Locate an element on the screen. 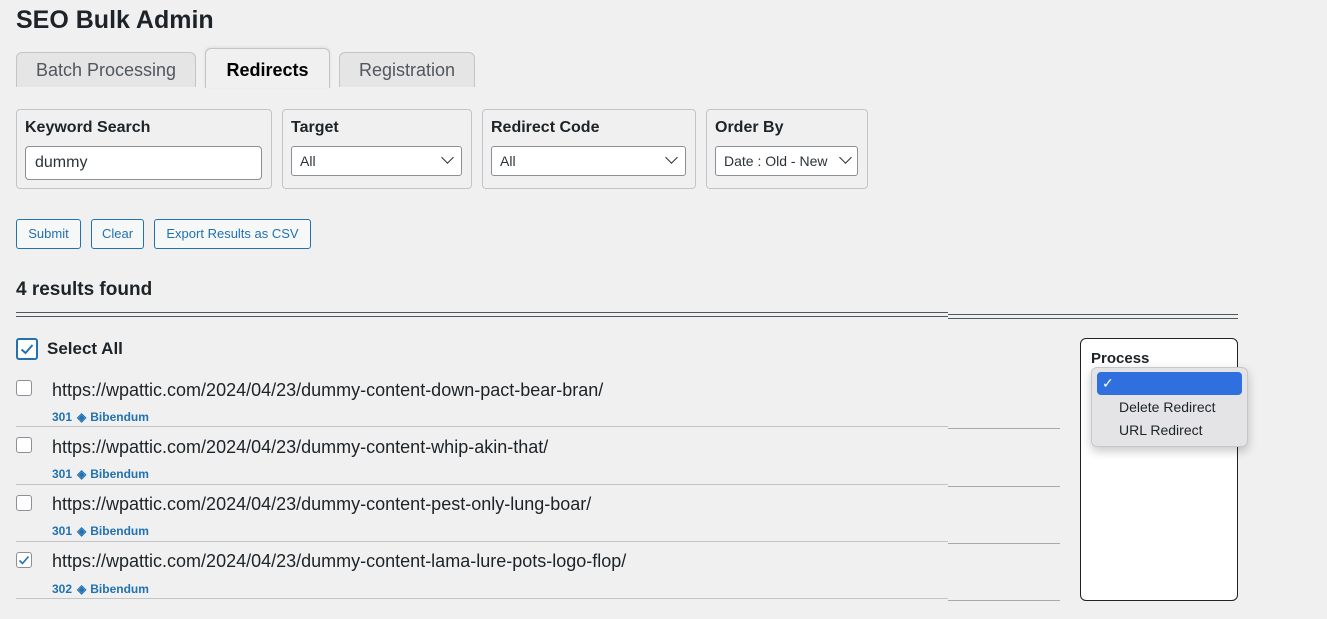 Image resolution: width=1327 pixels, height=619 pixels. results-divider-right is located at coordinates (1093, 316).